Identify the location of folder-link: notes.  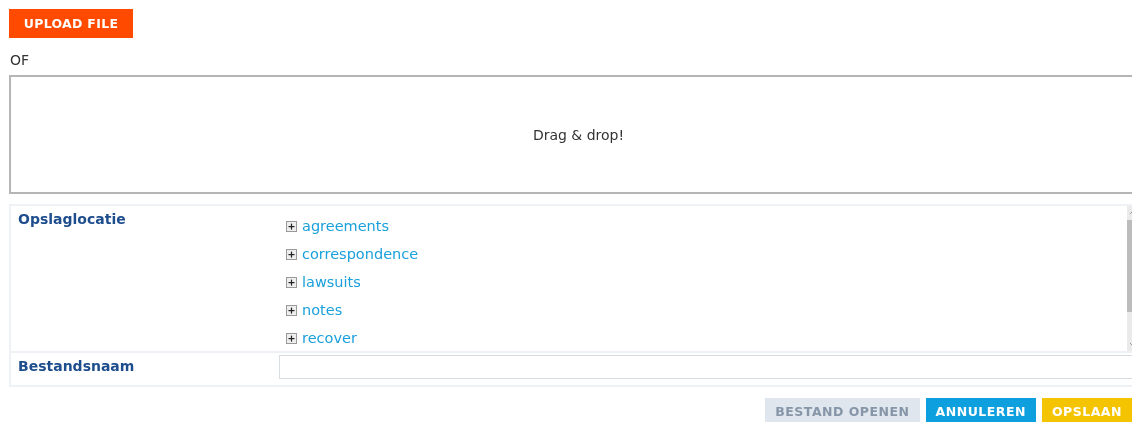
(322, 310).